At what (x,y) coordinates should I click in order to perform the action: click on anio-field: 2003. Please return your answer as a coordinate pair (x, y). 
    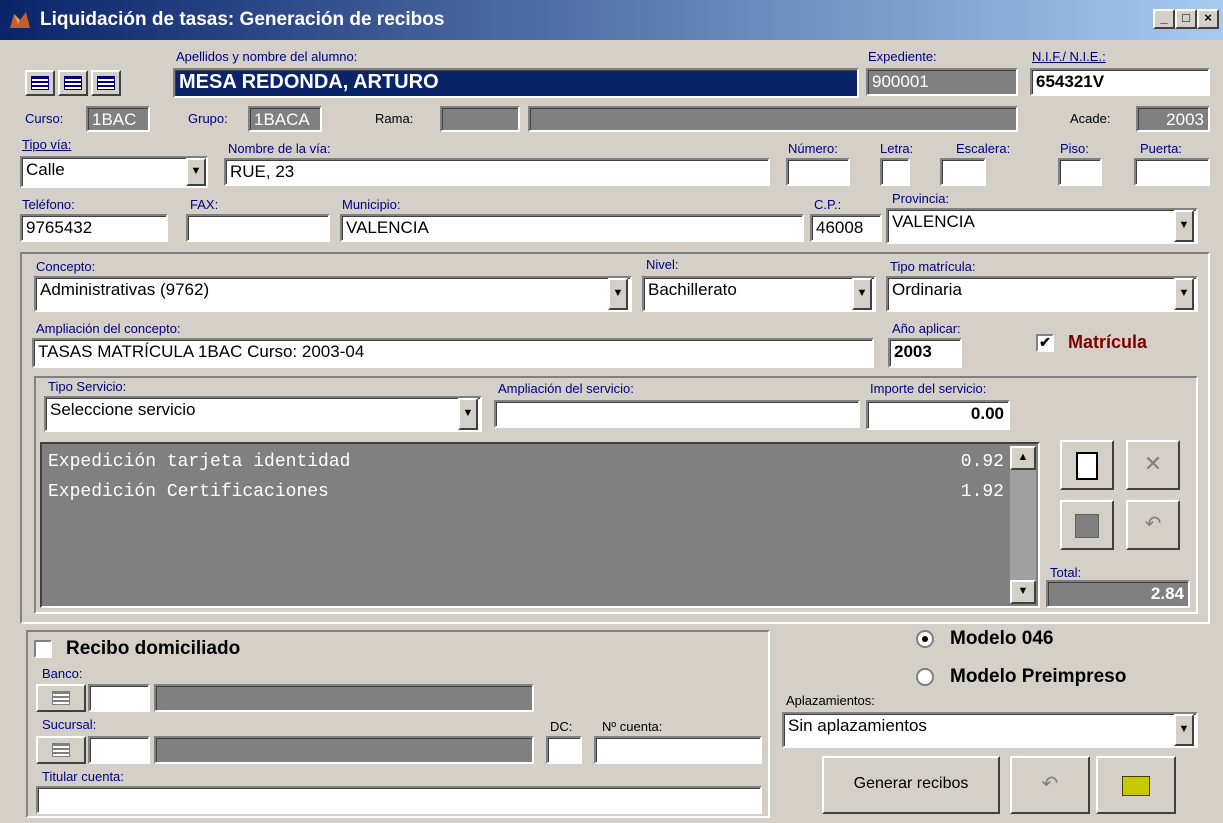
    Looking at the image, I should click on (925, 353).